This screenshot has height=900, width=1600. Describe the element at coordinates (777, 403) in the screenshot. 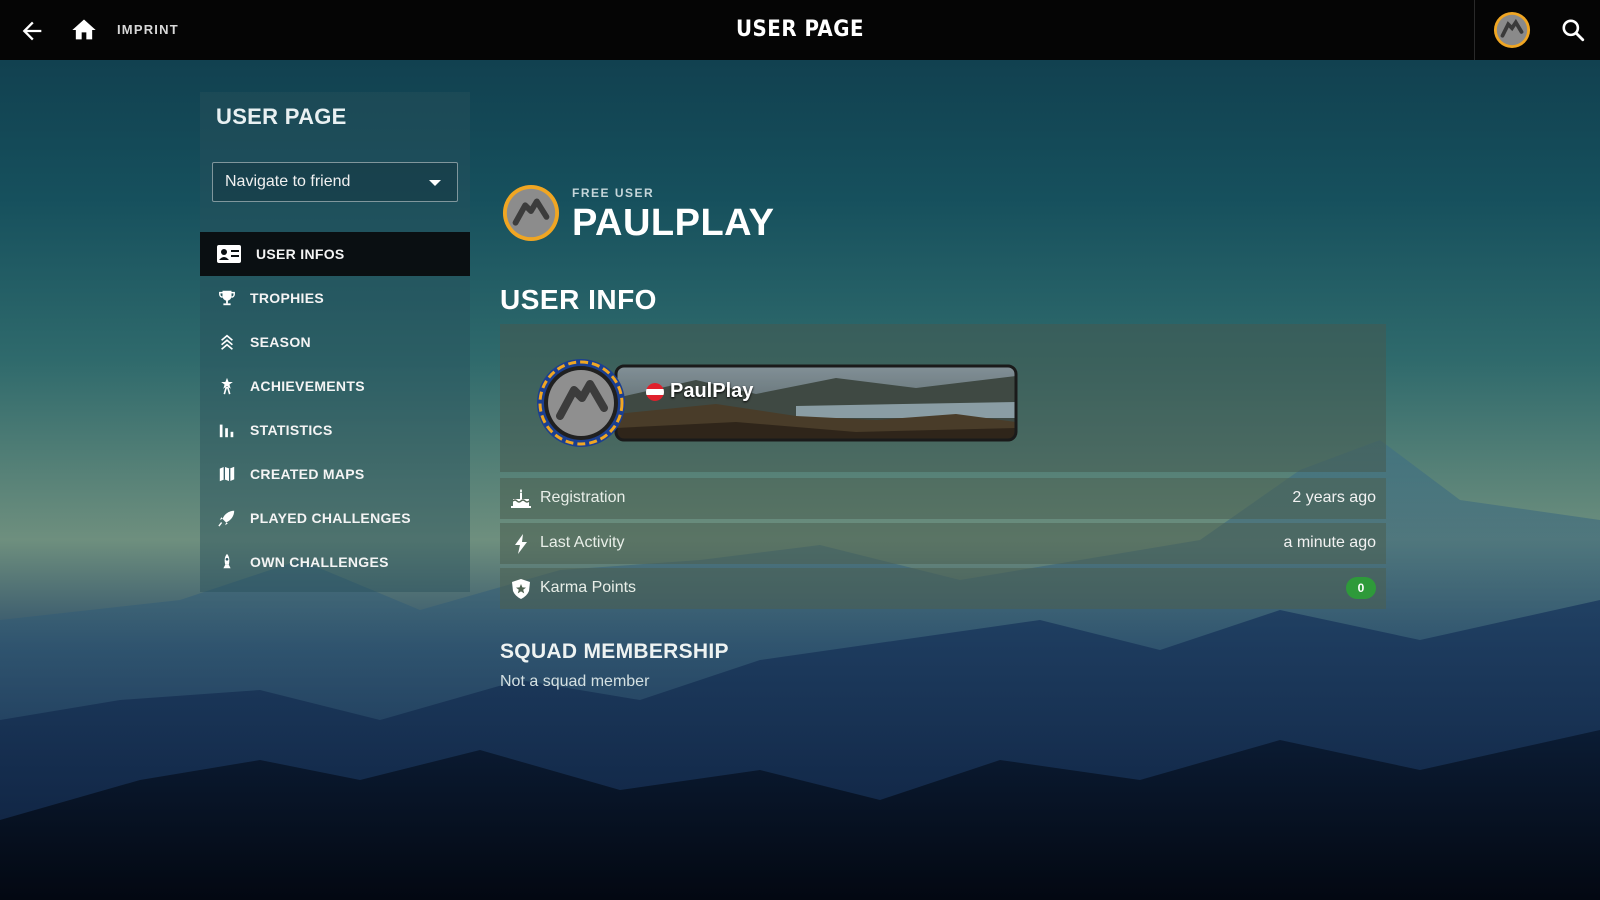

I see `player-banner` at that location.